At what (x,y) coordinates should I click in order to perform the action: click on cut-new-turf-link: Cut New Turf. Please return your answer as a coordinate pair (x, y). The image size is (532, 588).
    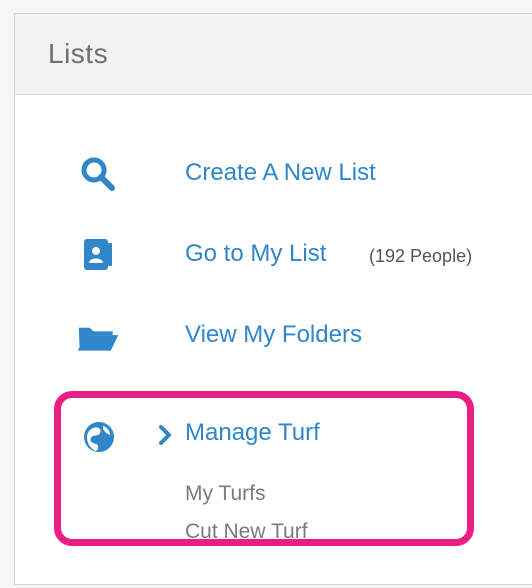
    Looking at the image, I should click on (246, 532).